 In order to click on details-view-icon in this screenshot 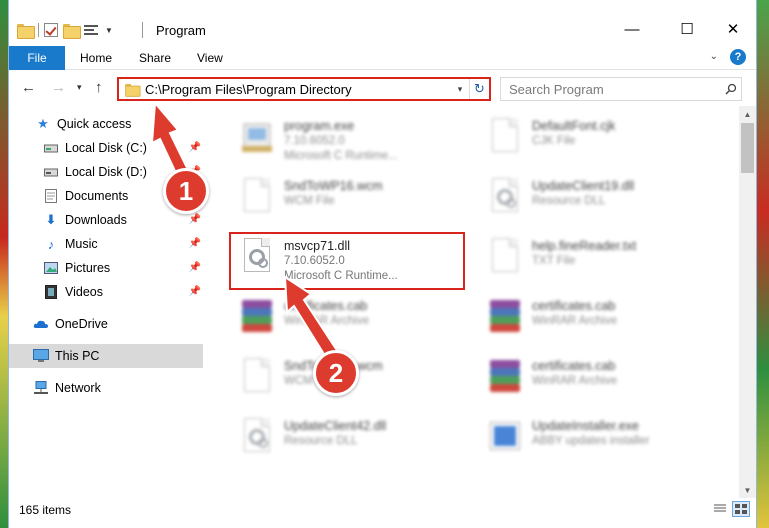, I will do `click(720, 509)`.